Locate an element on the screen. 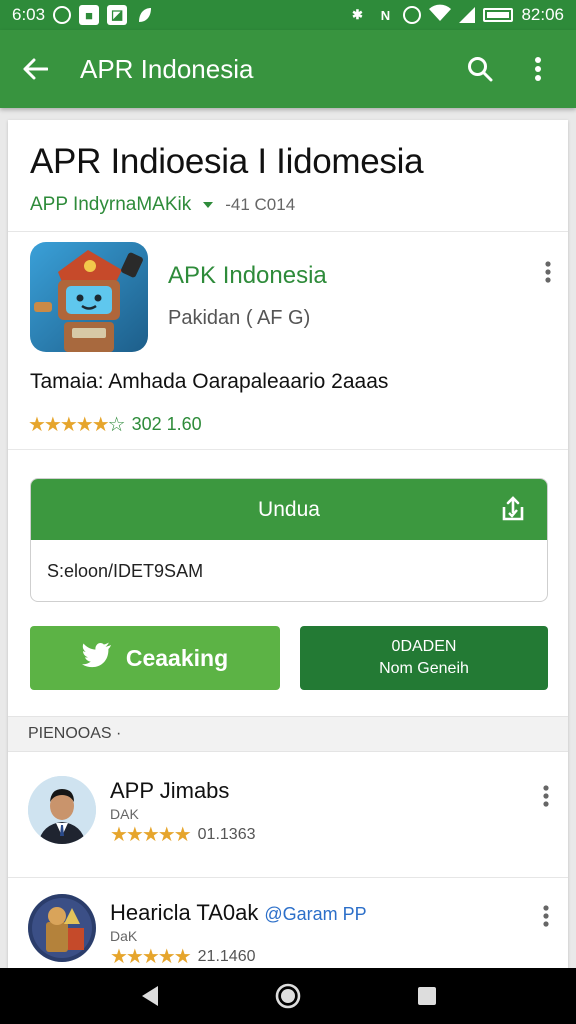  wifi-icon is located at coordinates (440, 15).